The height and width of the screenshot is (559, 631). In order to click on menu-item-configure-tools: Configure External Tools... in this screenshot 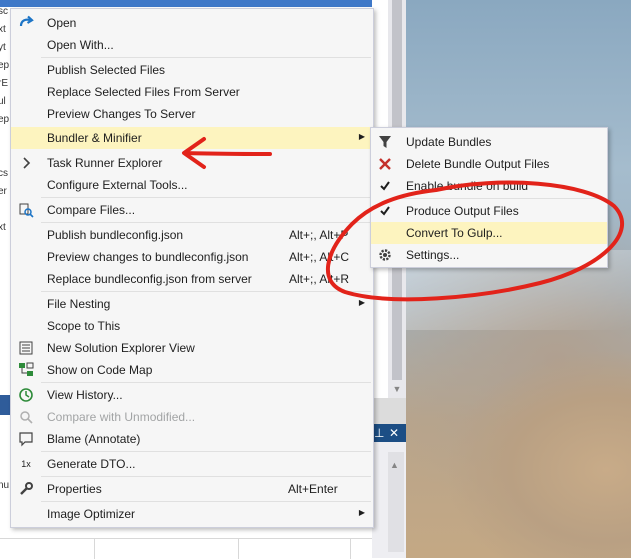, I will do `click(192, 185)`.